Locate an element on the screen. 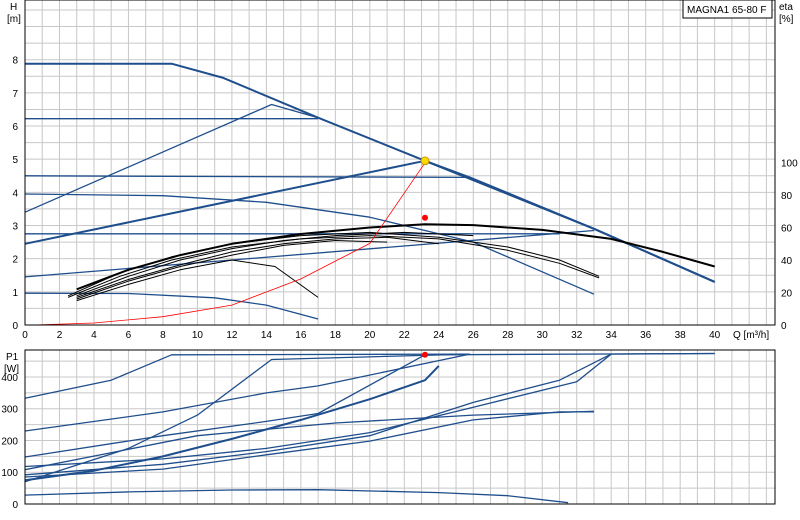  flow-axis-label: Q [m³/h] is located at coordinates (751, 335).